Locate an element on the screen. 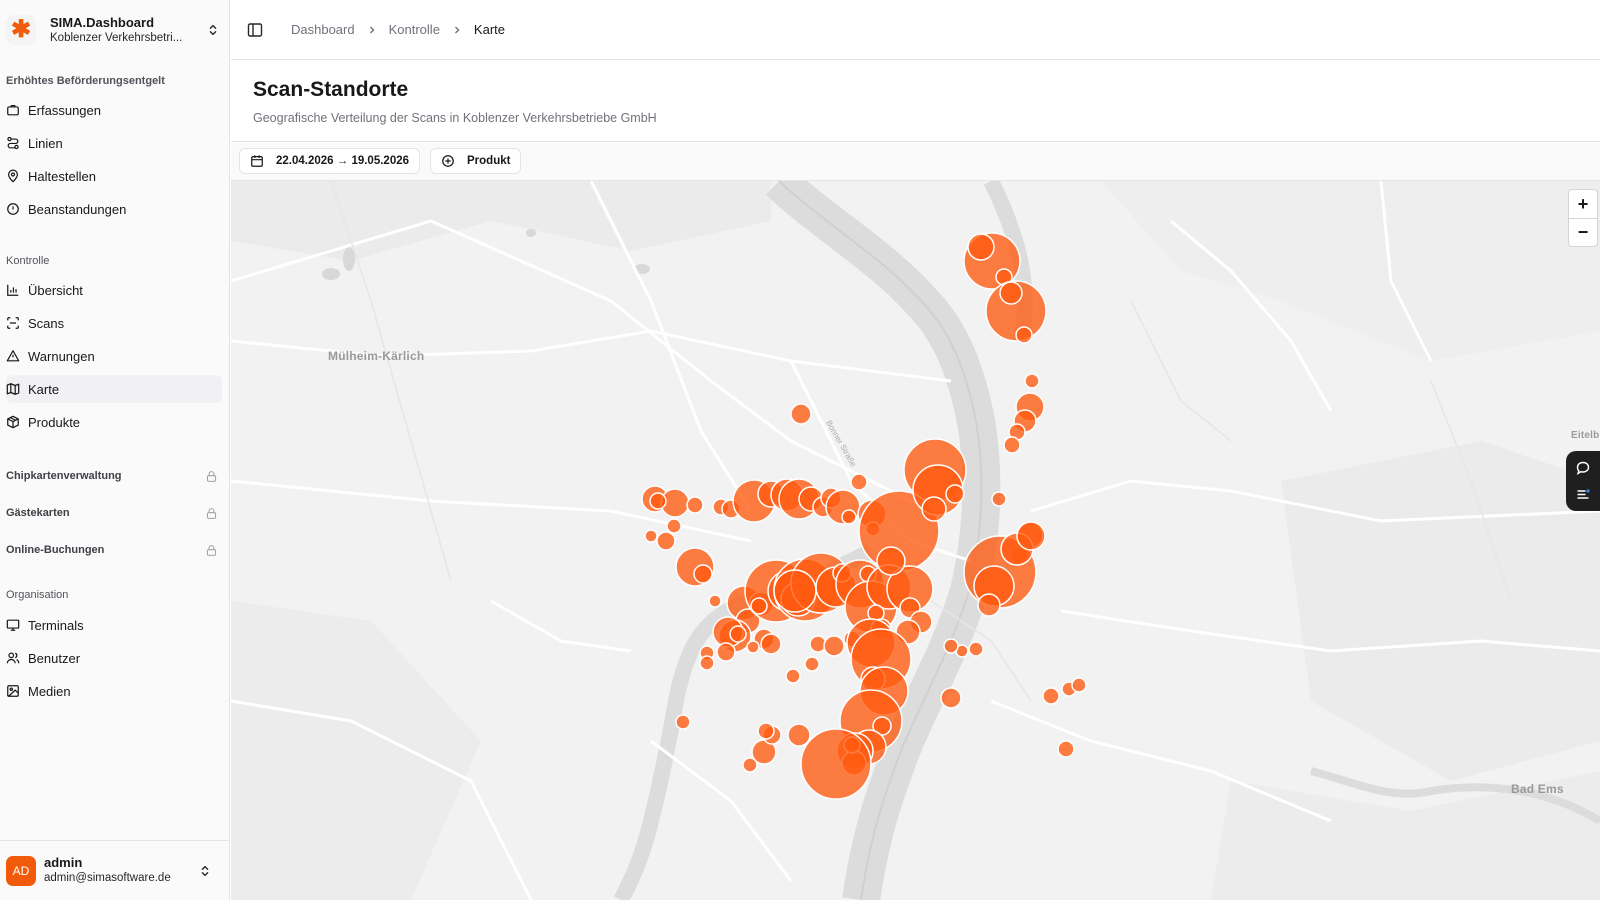 This screenshot has height=900, width=1600. brand-name: SIMA.Dashboard is located at coordinates (102, 22).